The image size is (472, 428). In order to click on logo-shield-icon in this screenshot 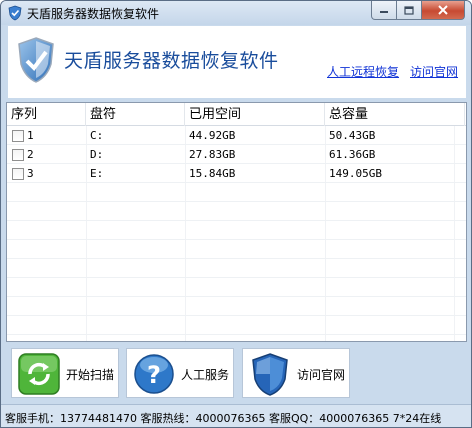, I will do `click(36, 60)`.